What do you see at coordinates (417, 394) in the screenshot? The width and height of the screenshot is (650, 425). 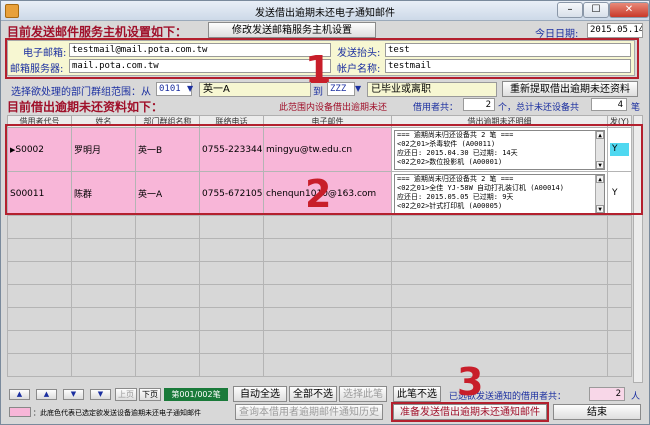 I see `deselect-this-button: 此笔不选` at bounding box center [417, 394].